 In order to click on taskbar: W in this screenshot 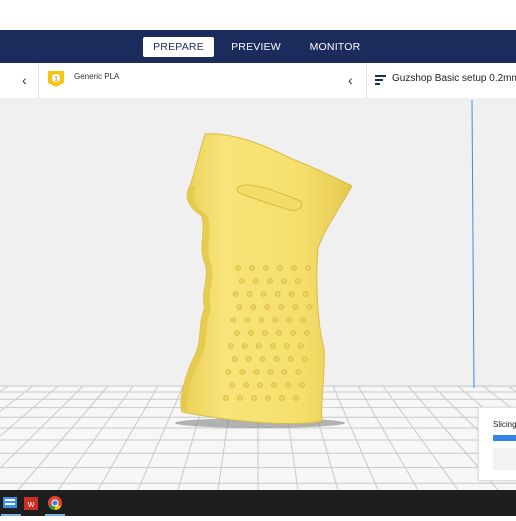, I will do `click(258, 503)`.